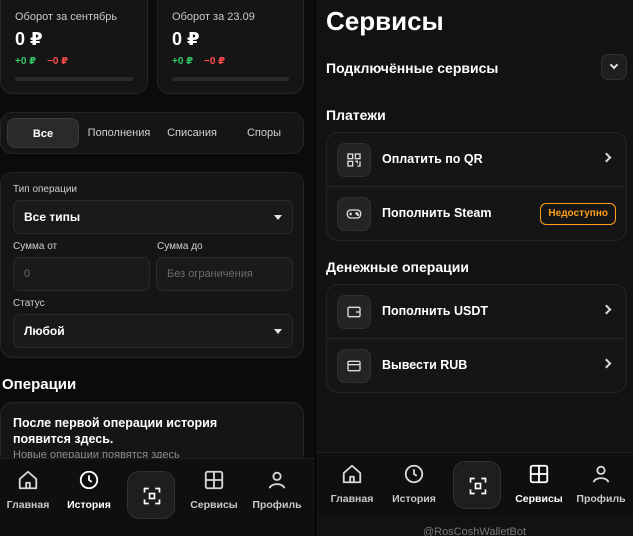 This screenshot has width=633, height=536. Describe the element at coordinates (29, 303) in the screenshot. I see `status-label: Статус` at that location.